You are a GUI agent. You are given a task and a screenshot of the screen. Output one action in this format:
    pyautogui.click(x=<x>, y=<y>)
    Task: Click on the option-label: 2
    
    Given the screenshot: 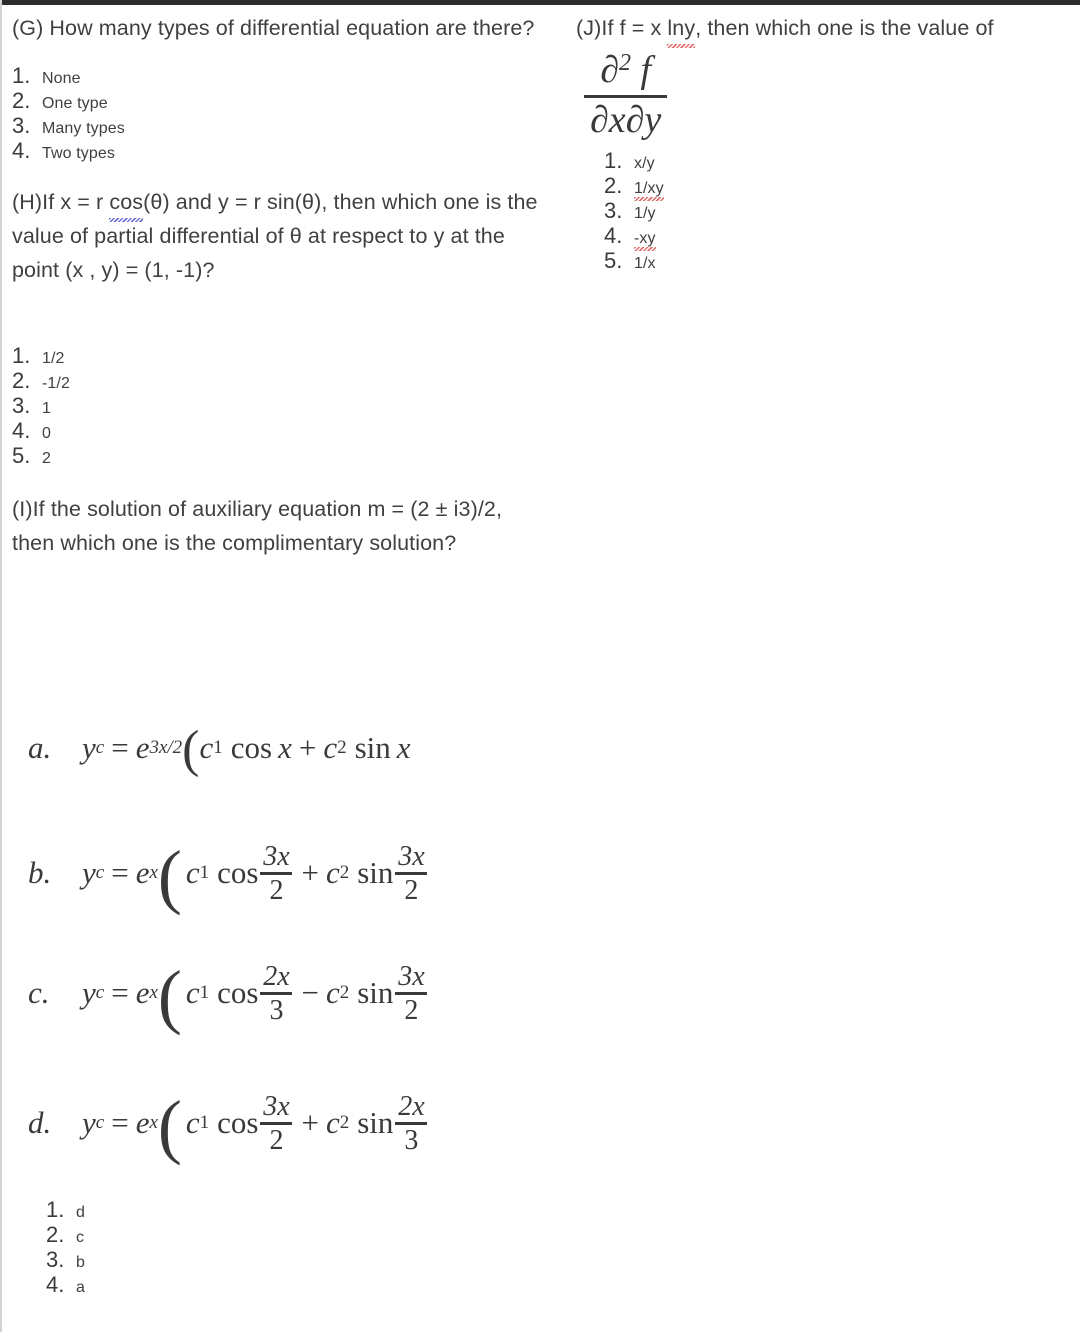 What is the action you would take?
    pyautogui.click(x=46, y=458)
    